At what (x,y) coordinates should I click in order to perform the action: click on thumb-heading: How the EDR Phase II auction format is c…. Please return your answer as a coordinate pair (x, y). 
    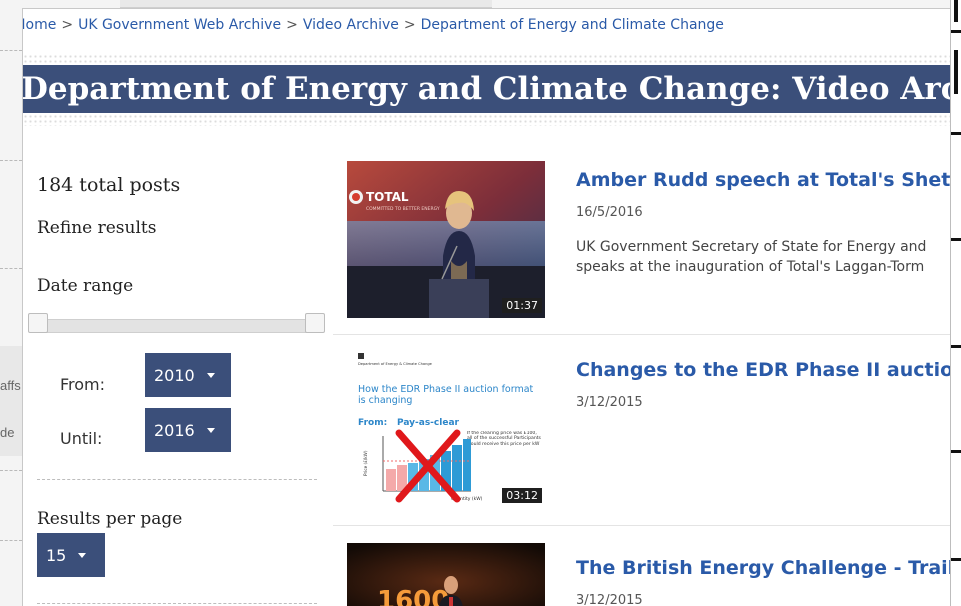
    Looking at the image, I should click on (446, 395).